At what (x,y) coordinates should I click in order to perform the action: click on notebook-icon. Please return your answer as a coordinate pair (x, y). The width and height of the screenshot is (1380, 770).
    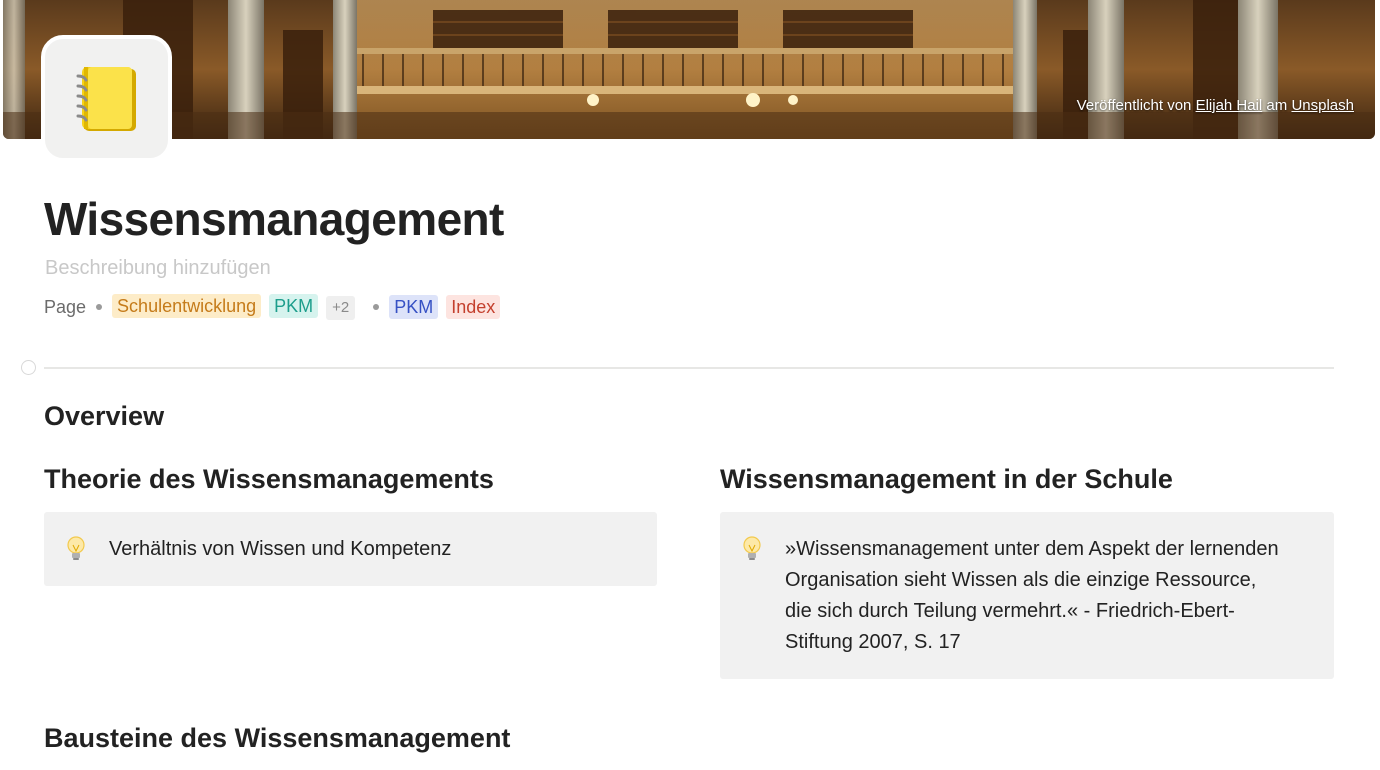
    Looking at the image, I should click on (106, 98).